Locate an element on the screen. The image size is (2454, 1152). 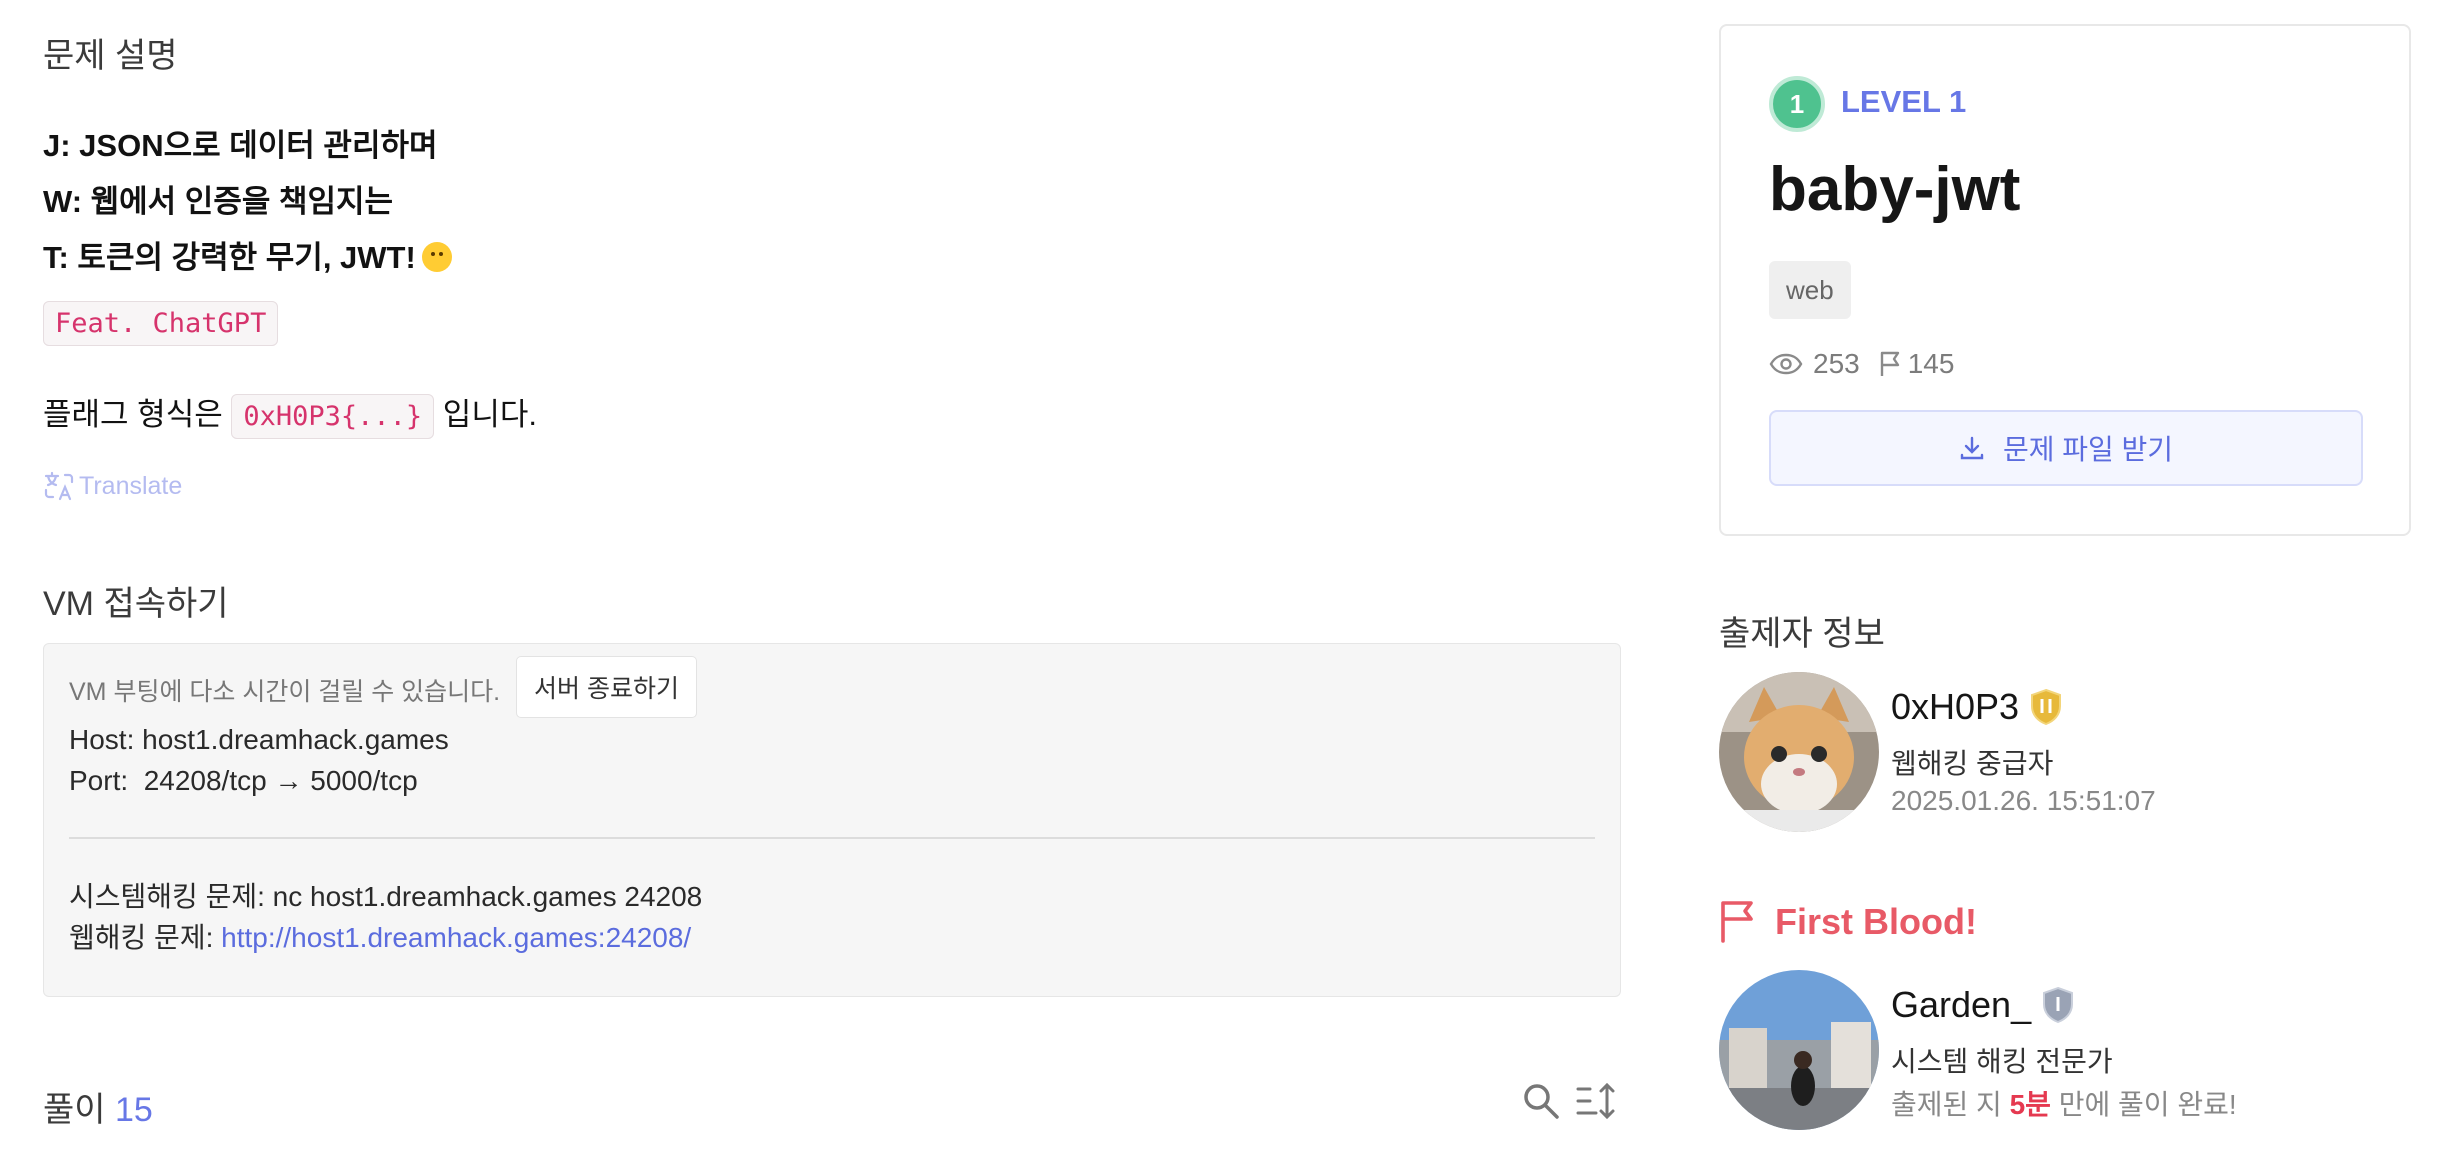
author-avatar is located at coordinates (1799, 752).